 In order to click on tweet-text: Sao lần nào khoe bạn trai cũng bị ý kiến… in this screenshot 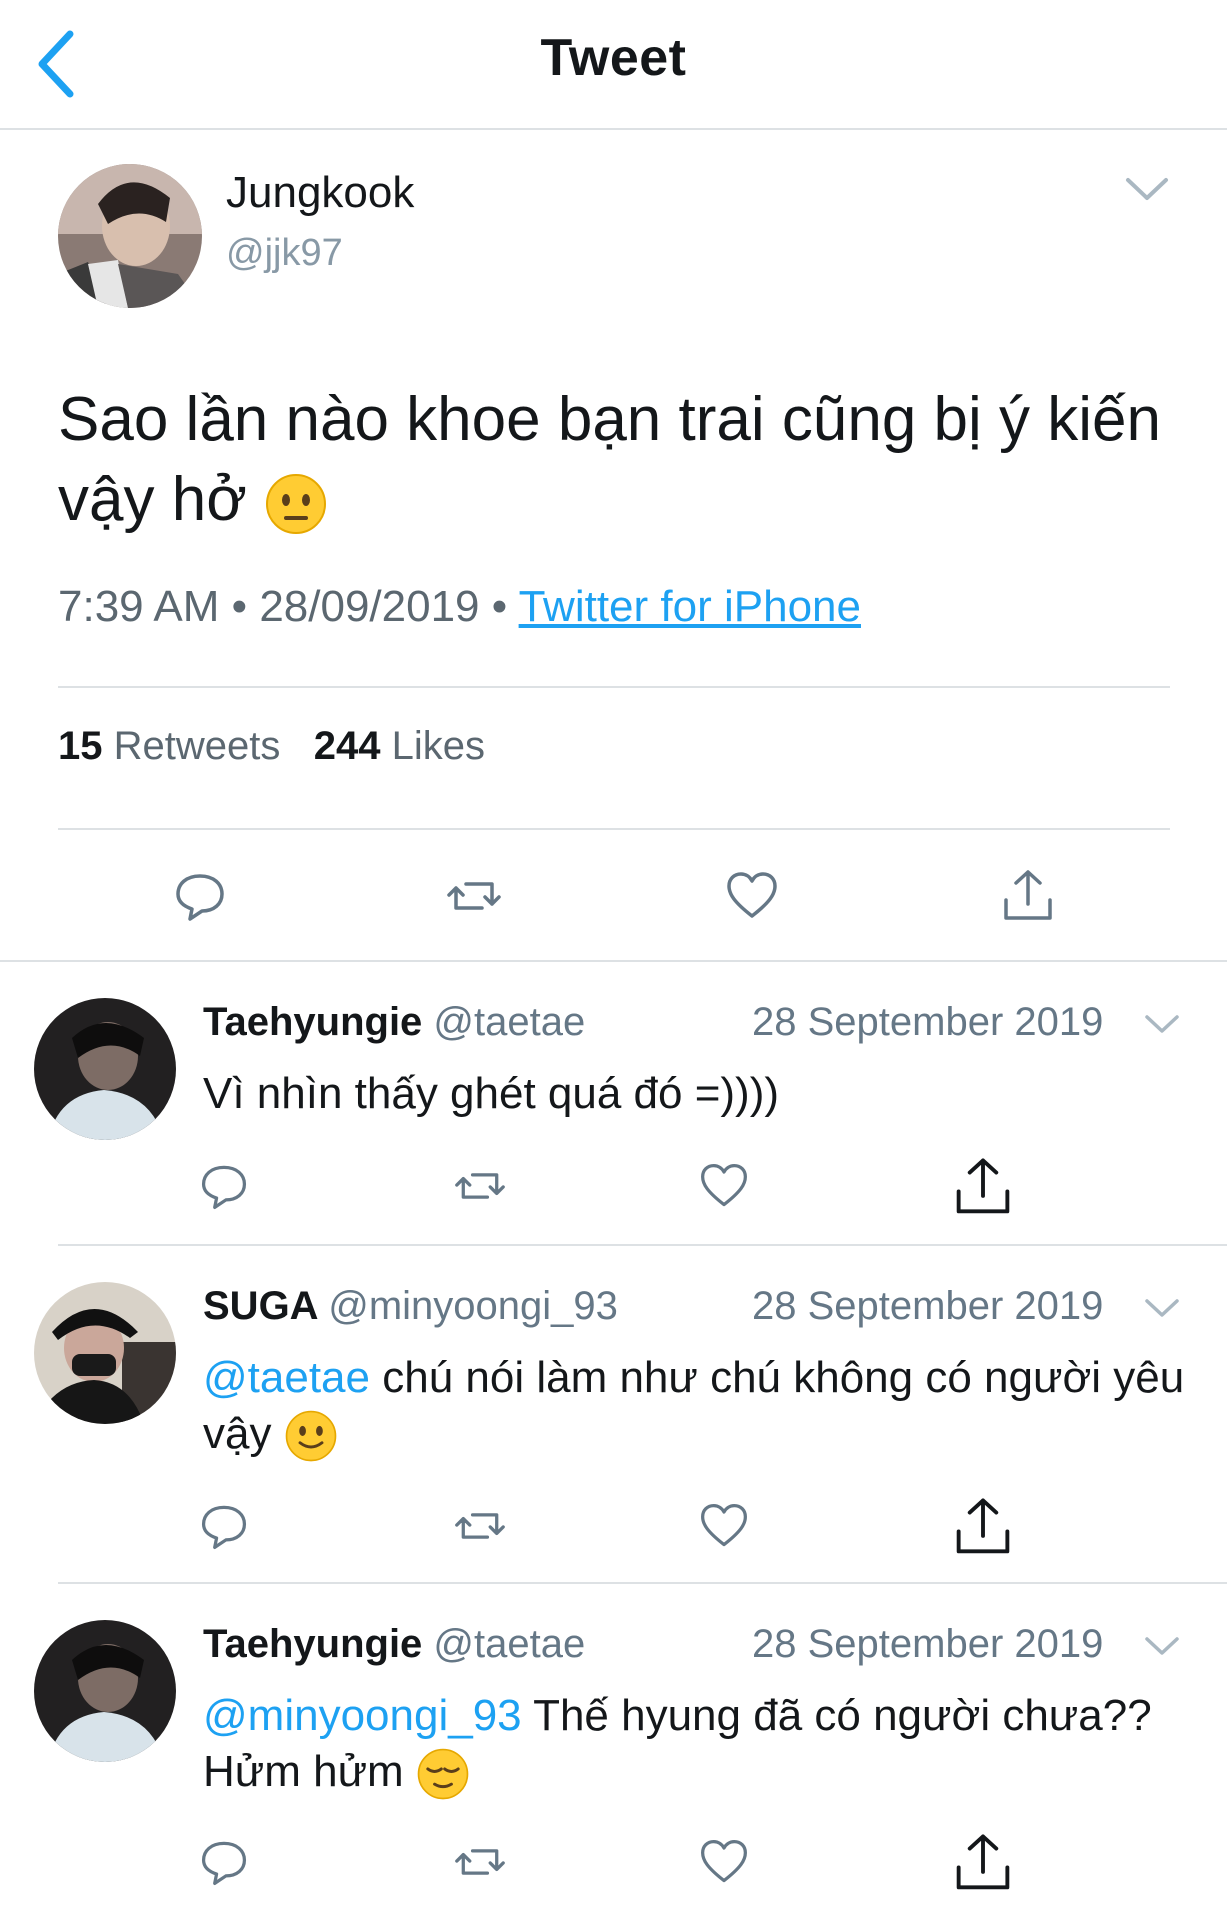, I will do `click(618, 460)`.